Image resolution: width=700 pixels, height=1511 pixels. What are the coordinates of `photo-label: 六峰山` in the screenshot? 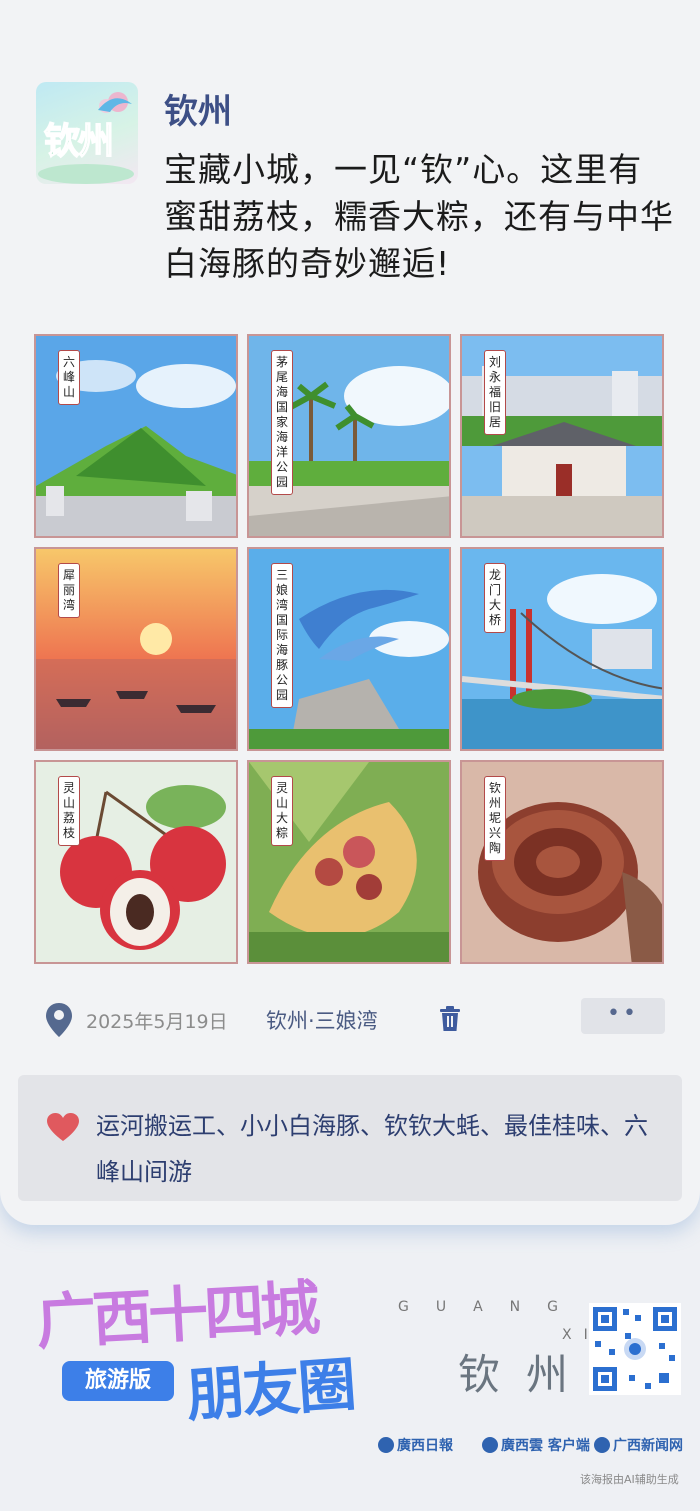 It's located at (69, 377).